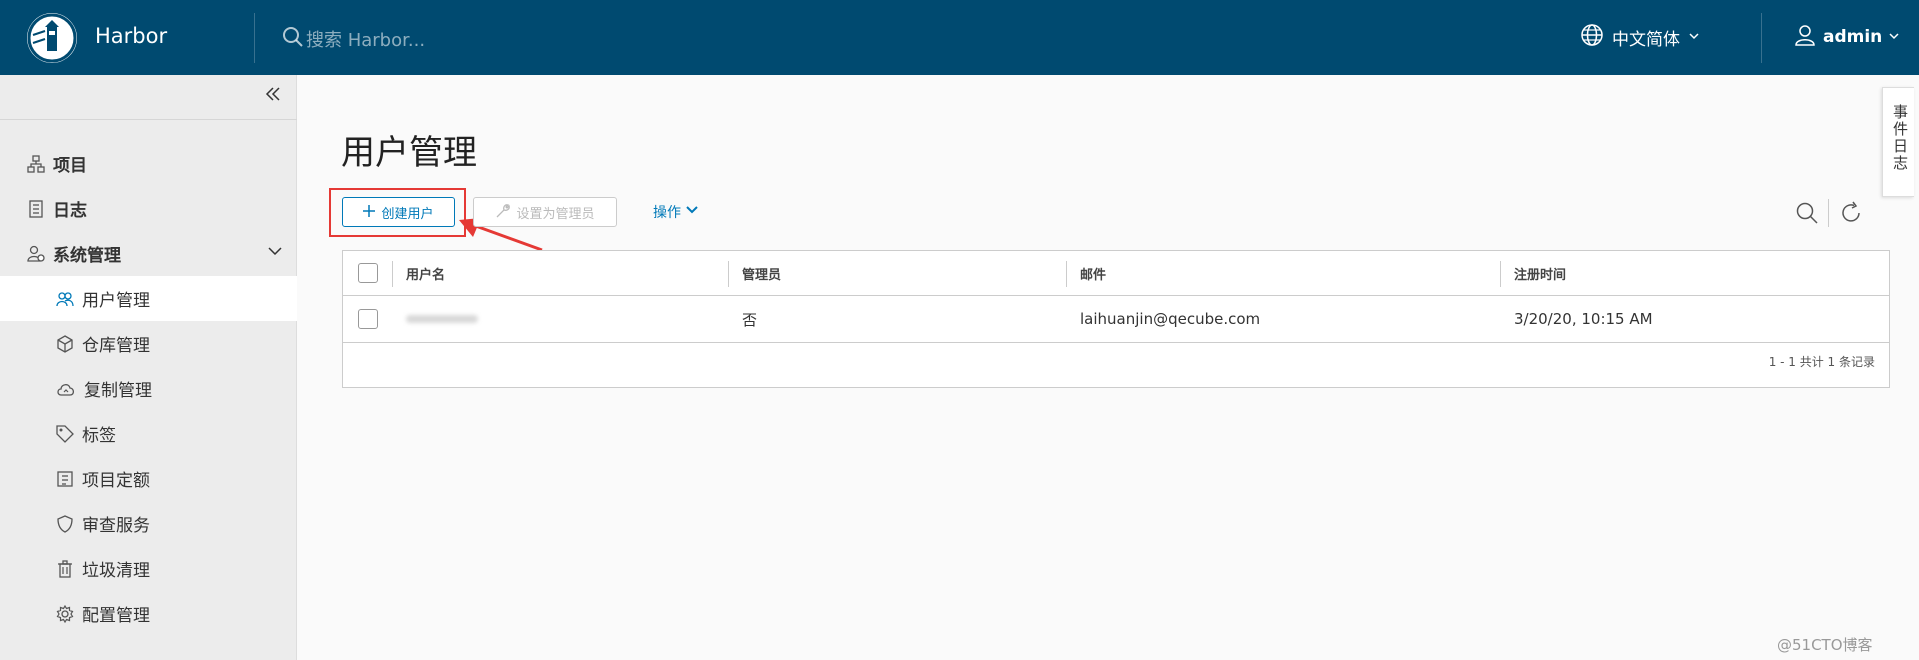  Describe the element at coordinates (1821, 362) in the screenshot. I see `table-footer: 1 - 1 共计 1 条记录` at that location.